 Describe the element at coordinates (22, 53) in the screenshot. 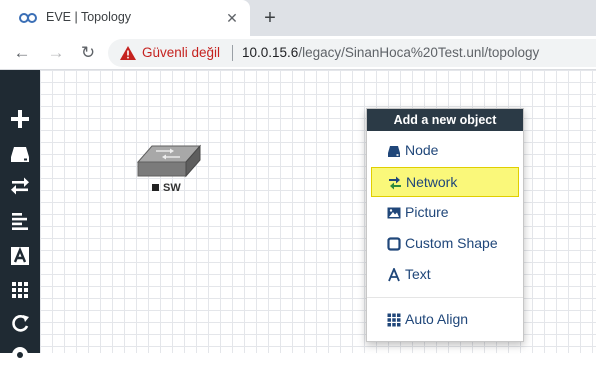

I see `back-icon: ←` at that location.